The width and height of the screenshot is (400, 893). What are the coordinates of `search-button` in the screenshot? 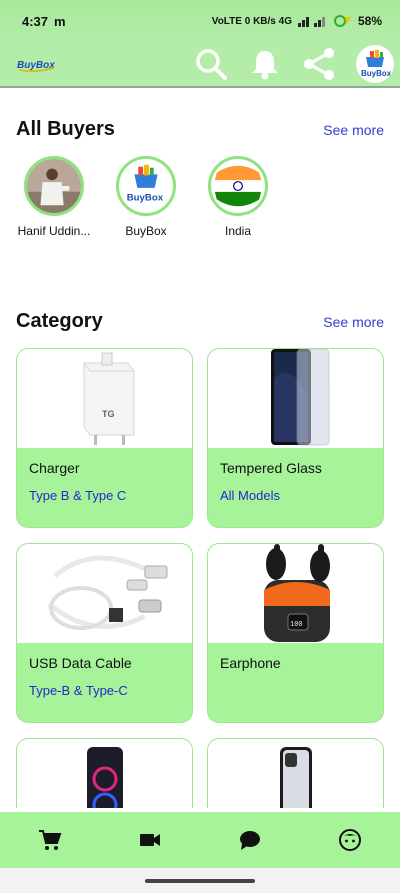 It's located at (211, 64).